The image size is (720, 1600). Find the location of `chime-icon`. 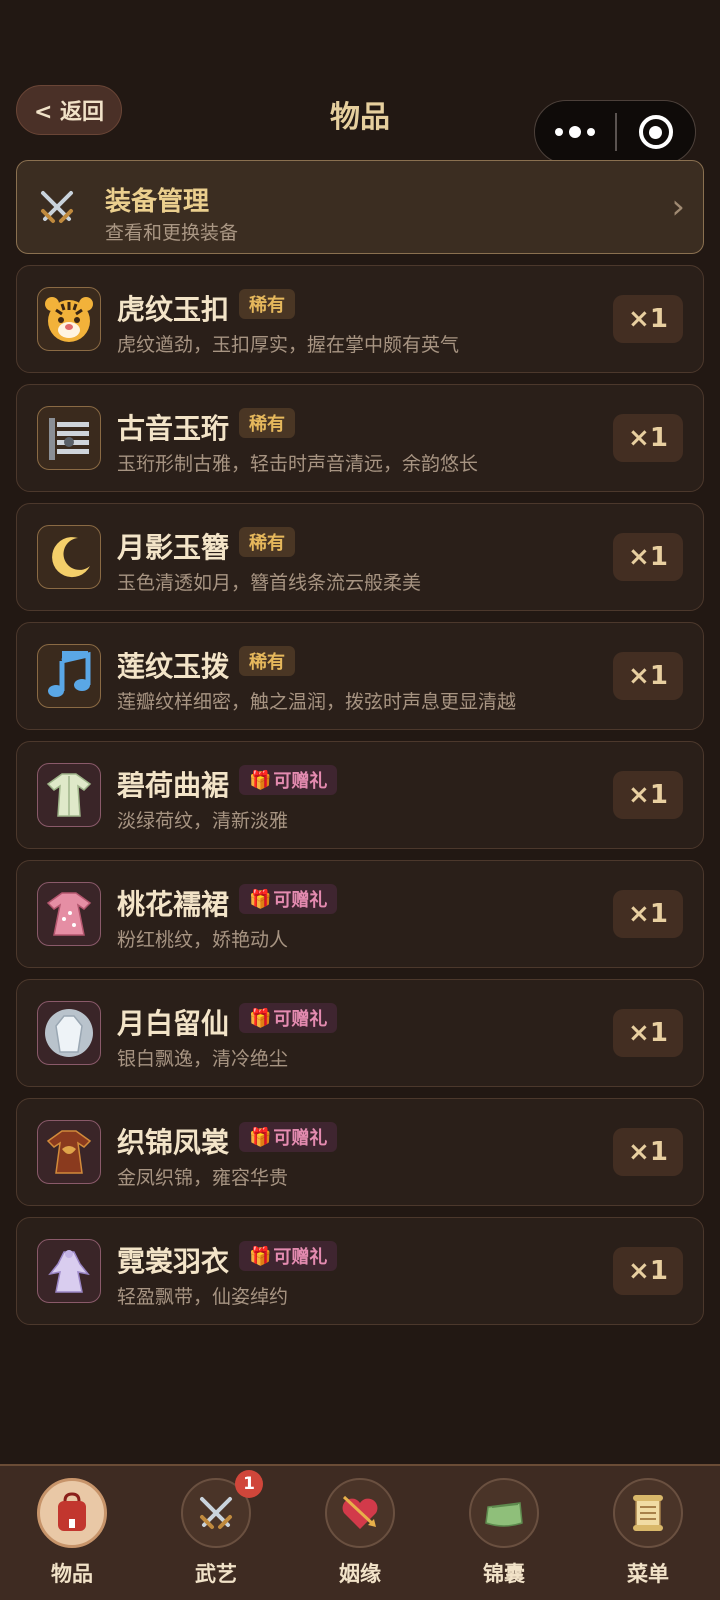

chime-icon is located at coordinates (69, 438).